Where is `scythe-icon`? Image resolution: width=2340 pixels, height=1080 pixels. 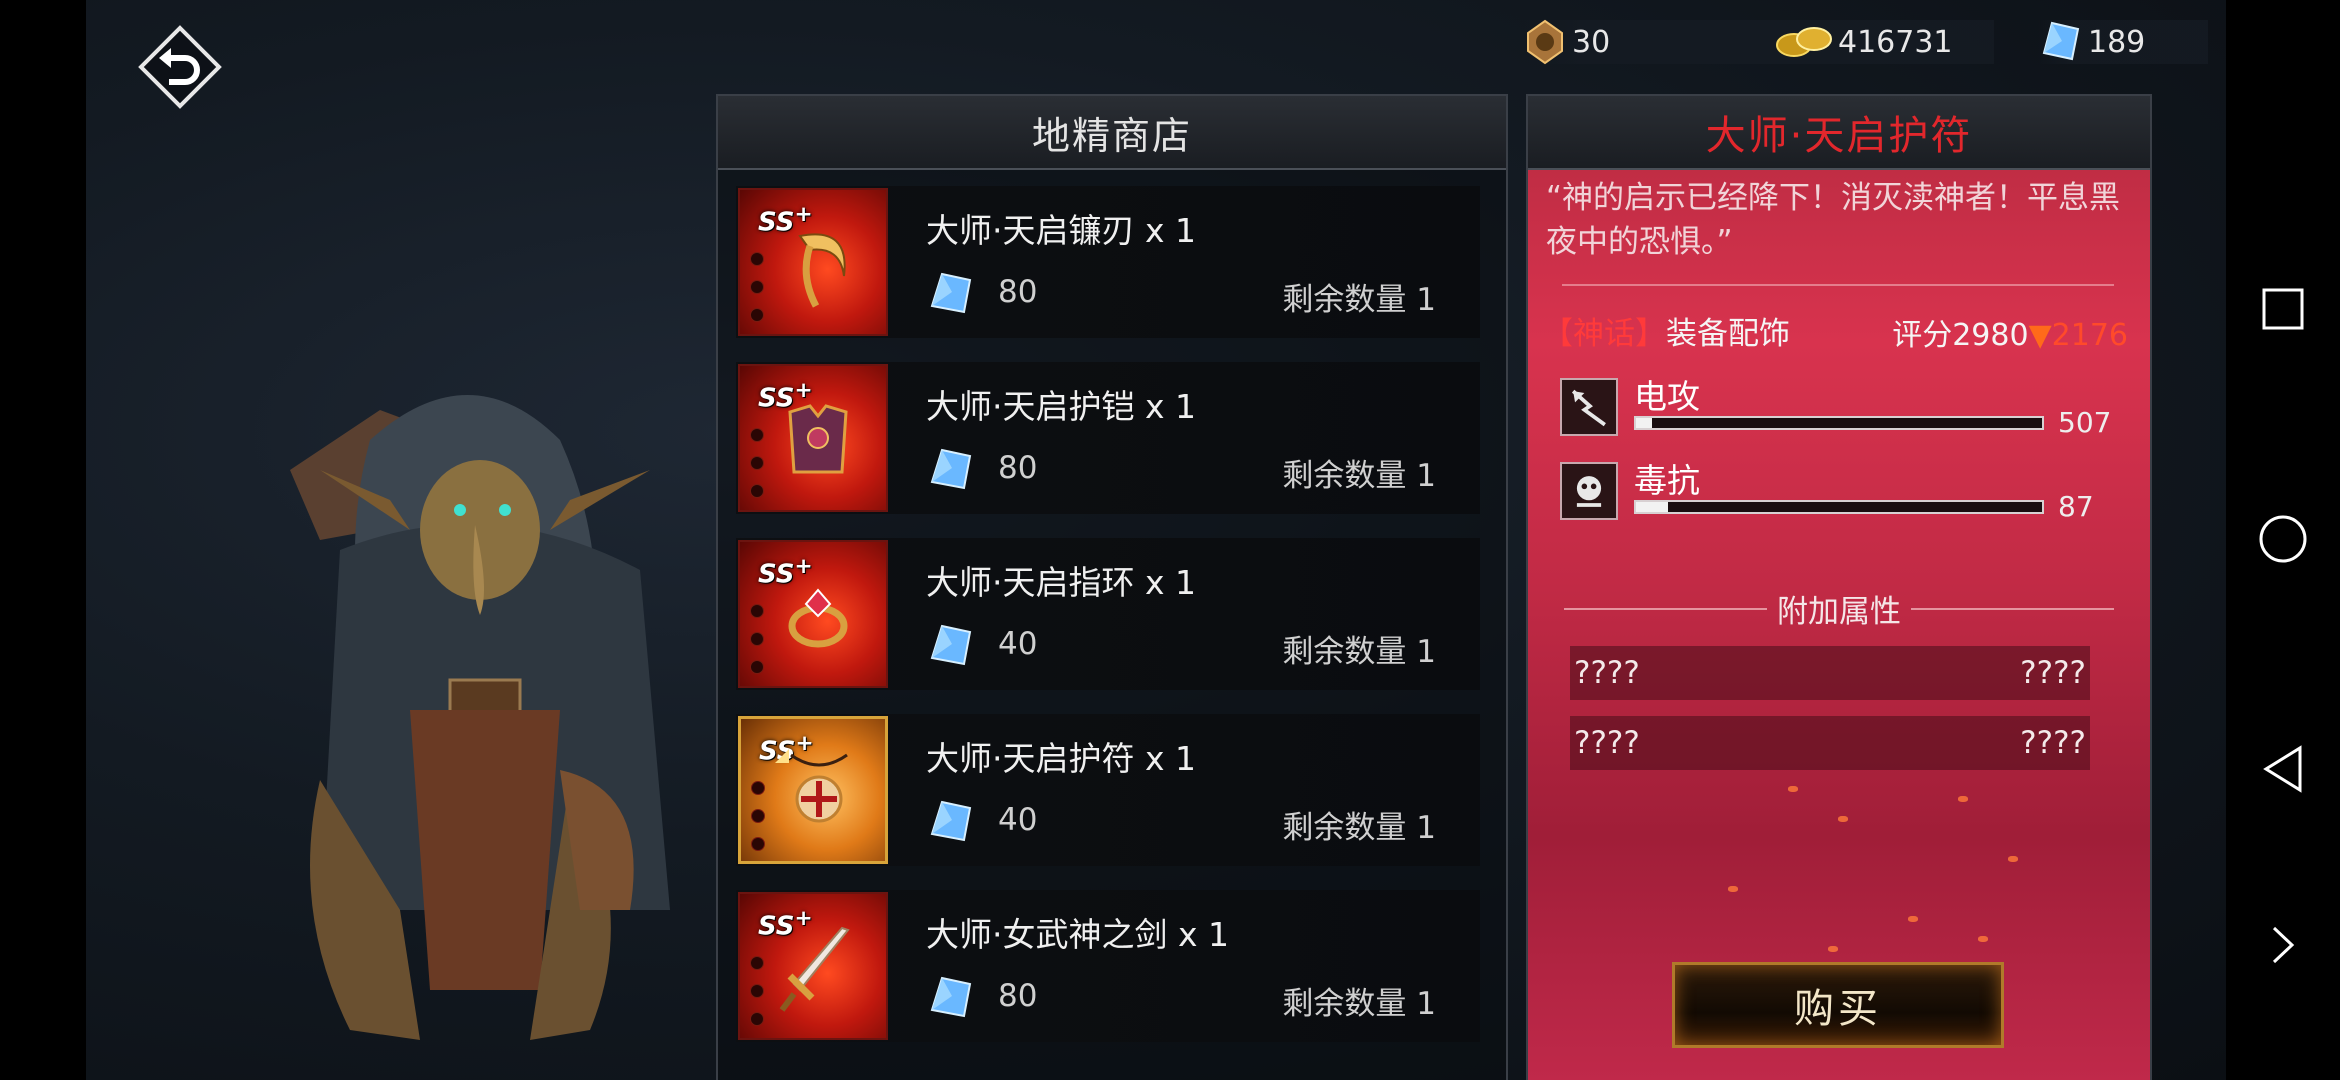 scythe-icon is located at coordinates (822, 270).